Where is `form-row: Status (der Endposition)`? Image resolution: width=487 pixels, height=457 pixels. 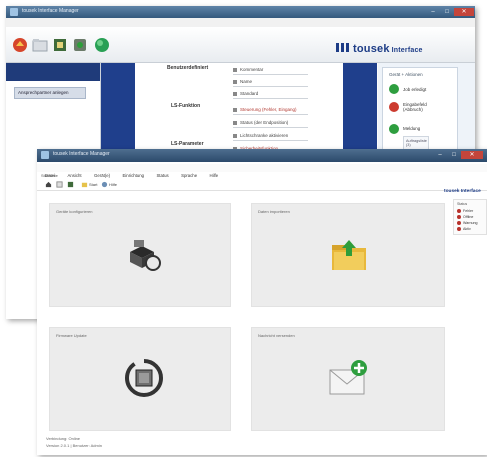 form-row: Status (der Endposition) is located at coordinates (270, 123).